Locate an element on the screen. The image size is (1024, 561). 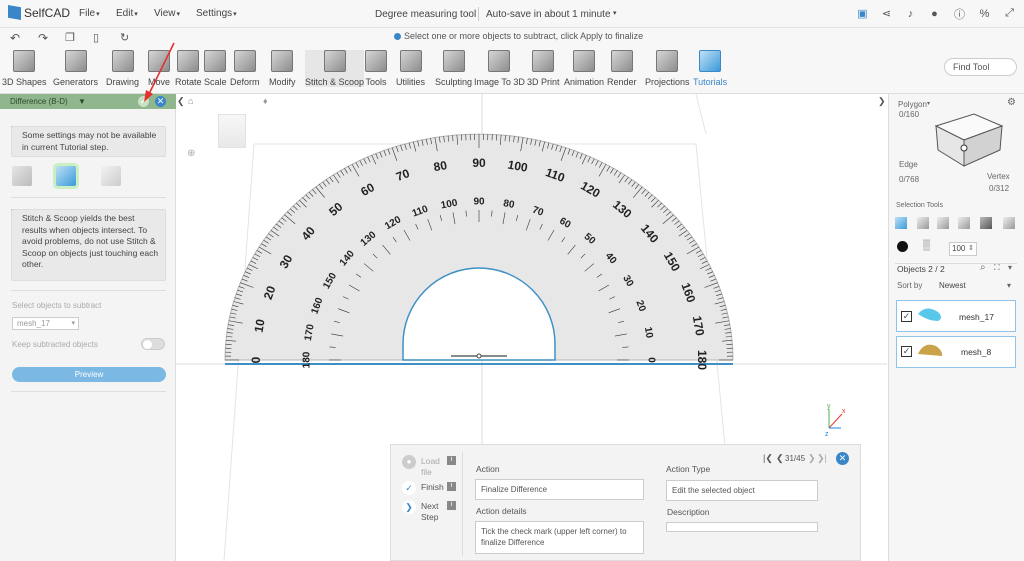
tool-tools: Tools is located at coordinates (376, 68).